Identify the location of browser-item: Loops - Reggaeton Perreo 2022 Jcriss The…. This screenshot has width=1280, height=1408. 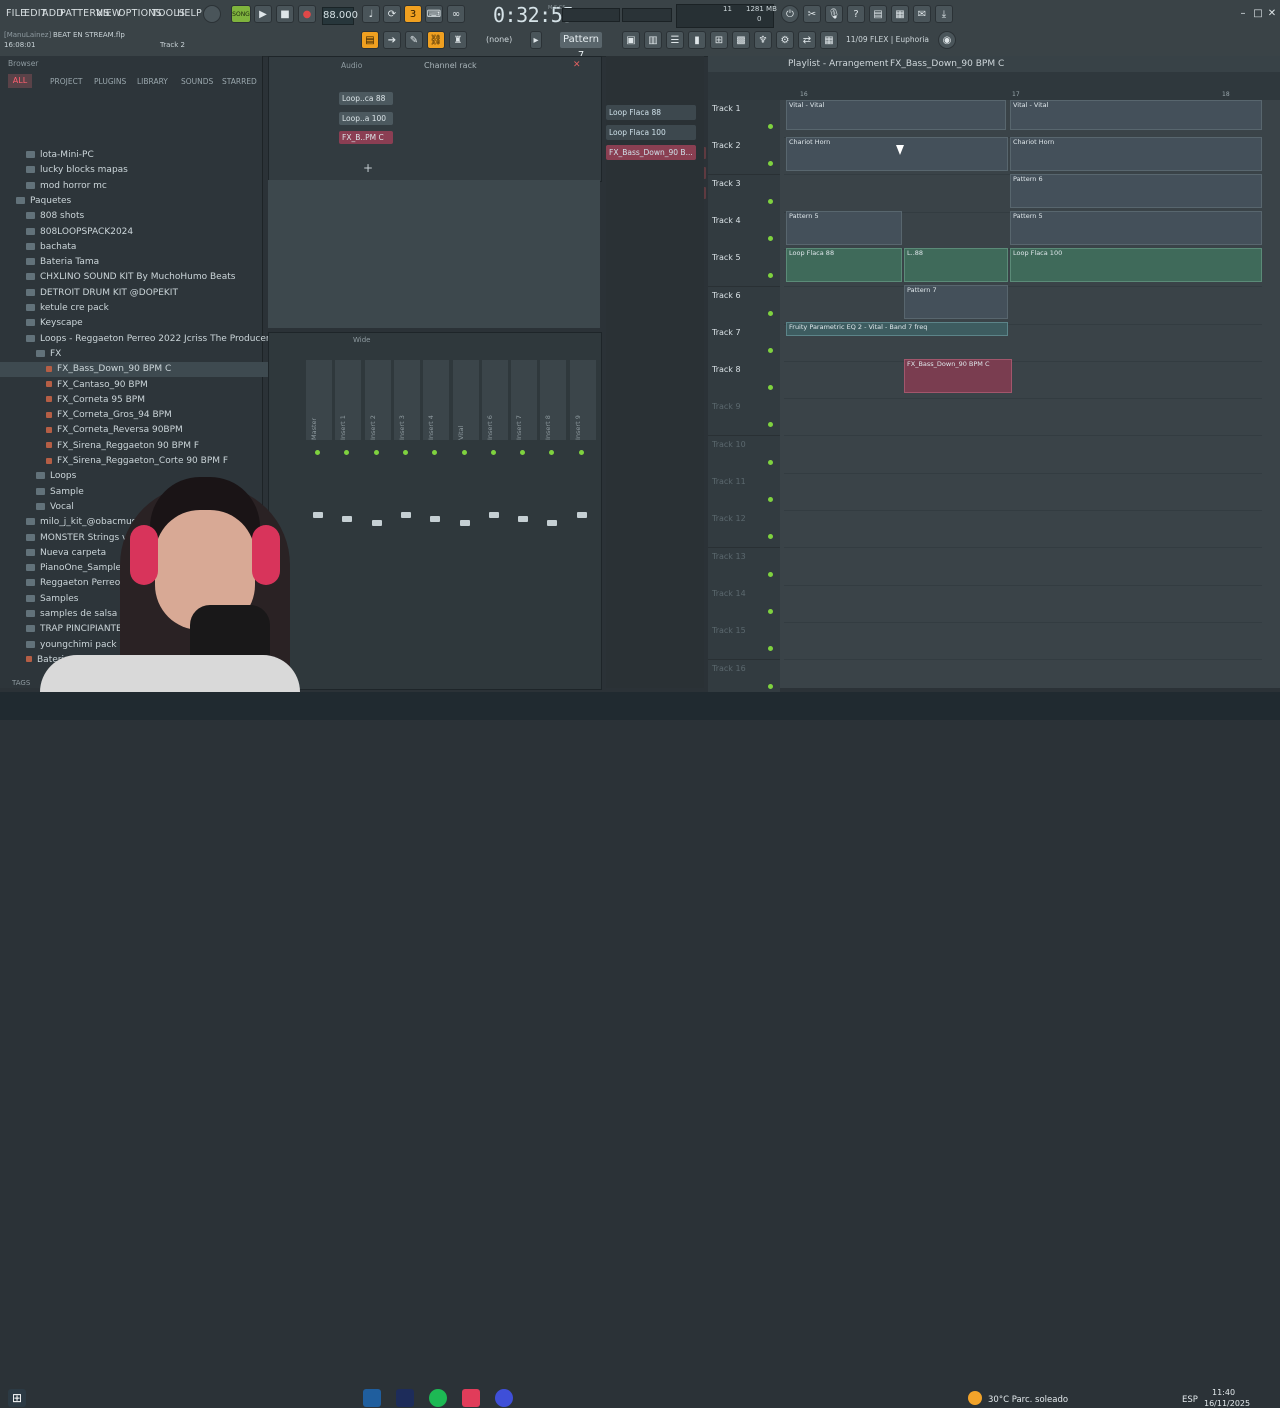
(144, 339).